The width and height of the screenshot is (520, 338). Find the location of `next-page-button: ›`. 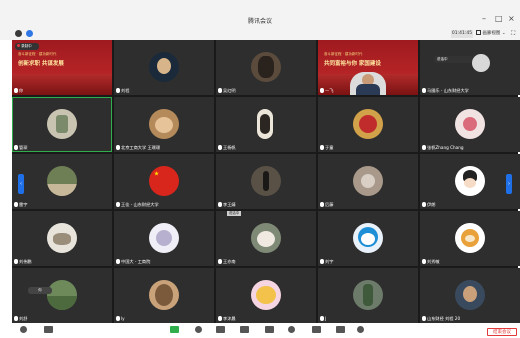

next-page-button: › is located at coordinates (509, 184).